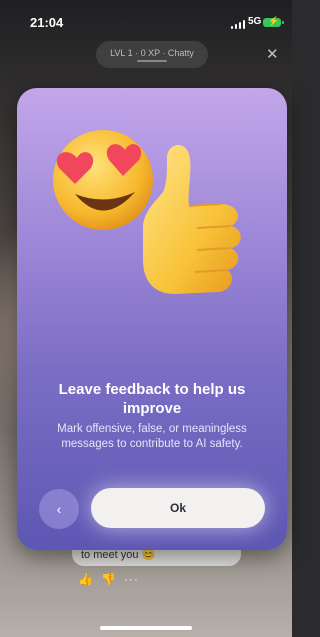 The height and width of the screenshot is (637, 320). I want to click on chat-bubble-text: to meet you 😊, so click(118, 555).